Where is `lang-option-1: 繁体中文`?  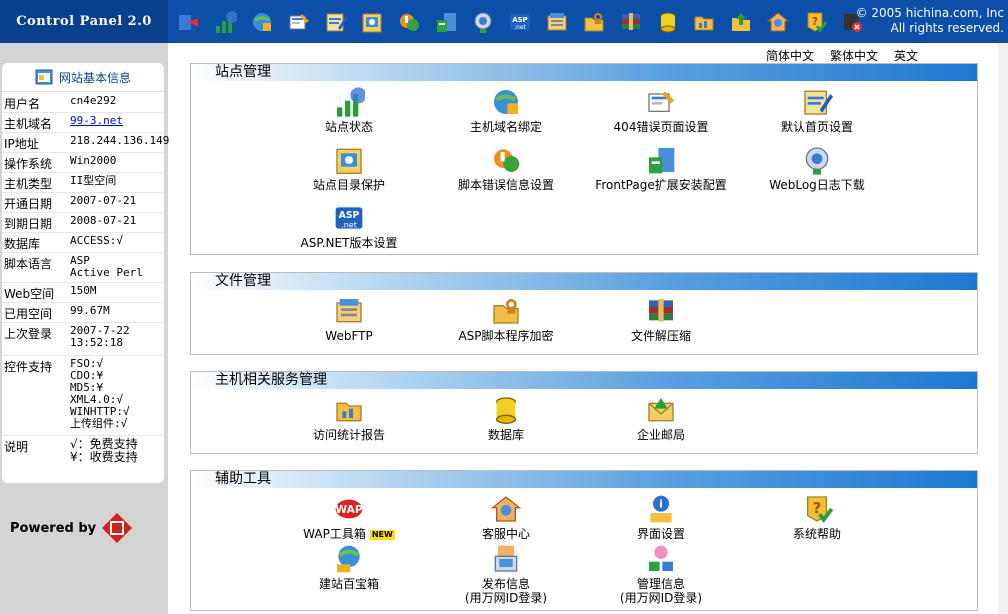
lang-option-1: 繁体中文 is located at coordinates (854, 55).